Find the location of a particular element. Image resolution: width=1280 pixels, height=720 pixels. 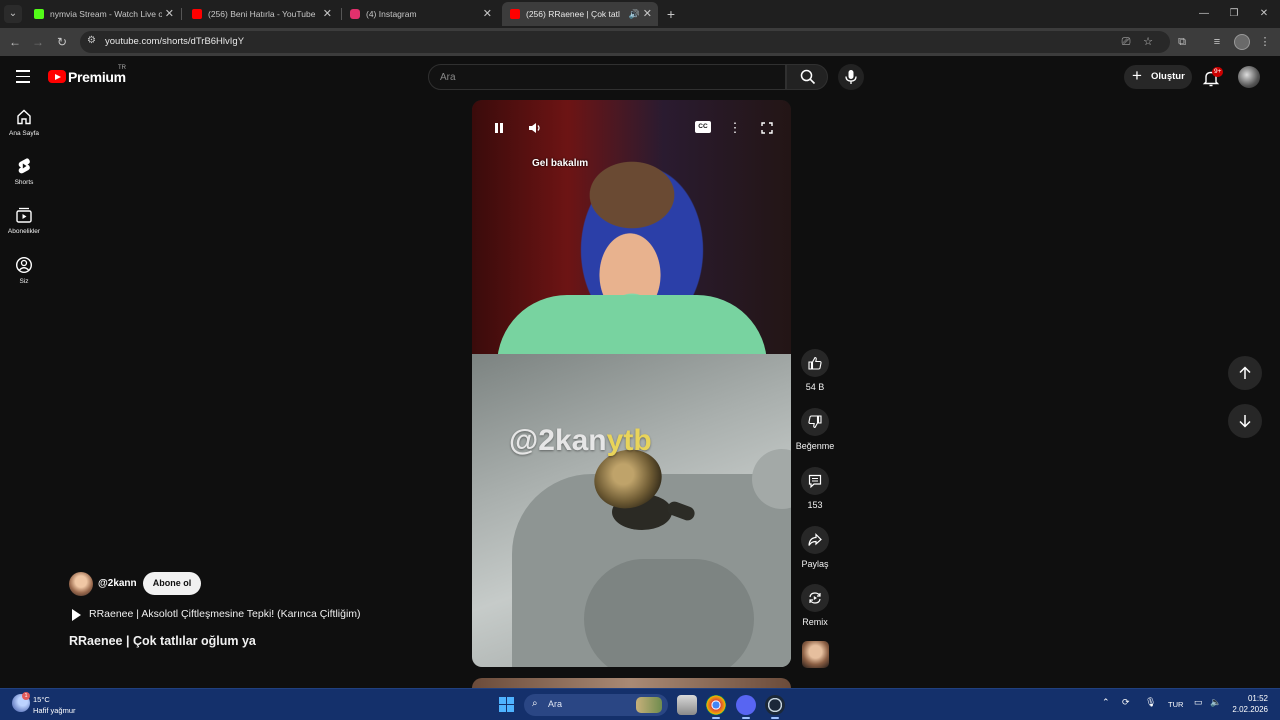

remix-circle is located at coordinates (815, 598).